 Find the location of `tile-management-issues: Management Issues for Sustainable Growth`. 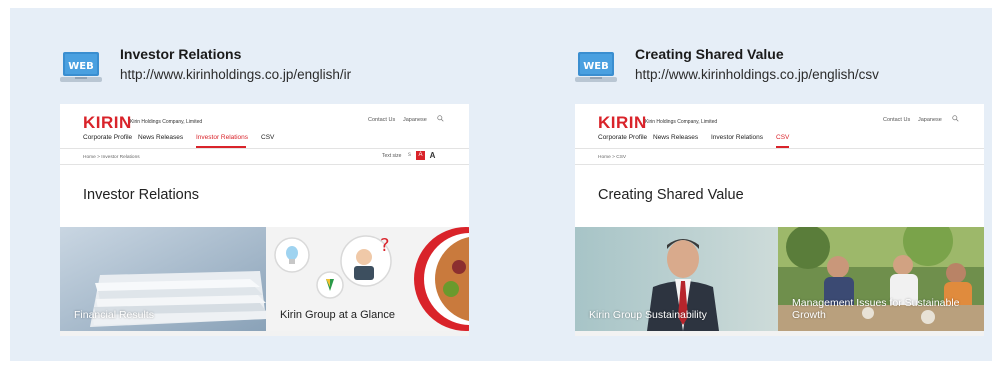

tile-management-issues: Management Issues for Sustainable Growth is located at coordinates (881, 279).